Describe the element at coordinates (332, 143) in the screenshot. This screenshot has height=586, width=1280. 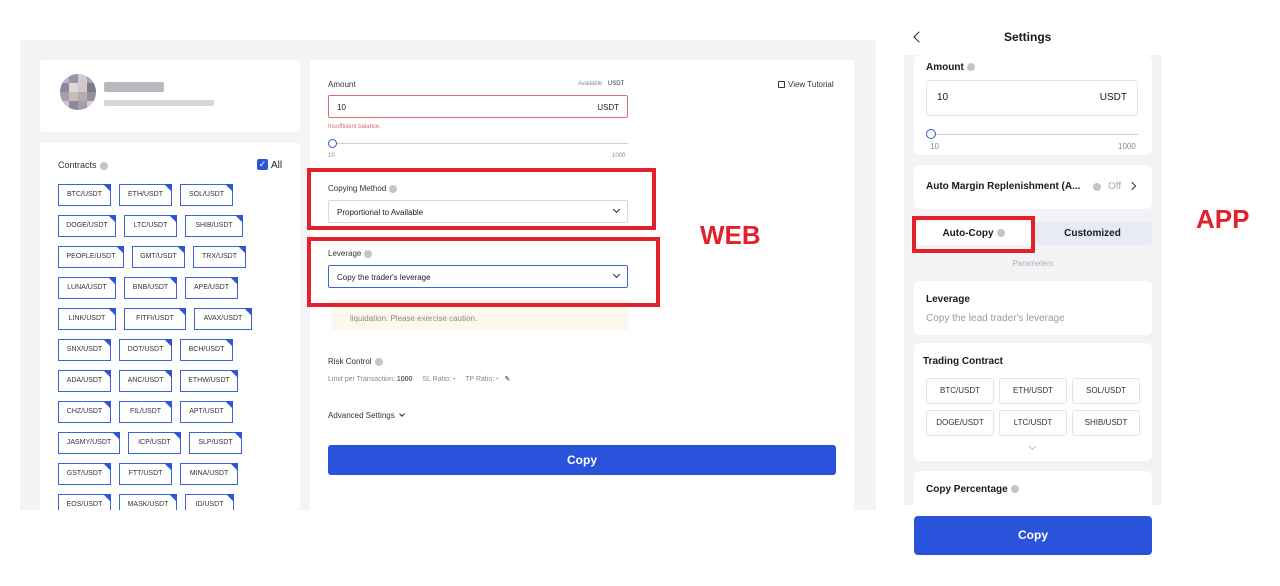
I see `amount-slider-handle` at that location.